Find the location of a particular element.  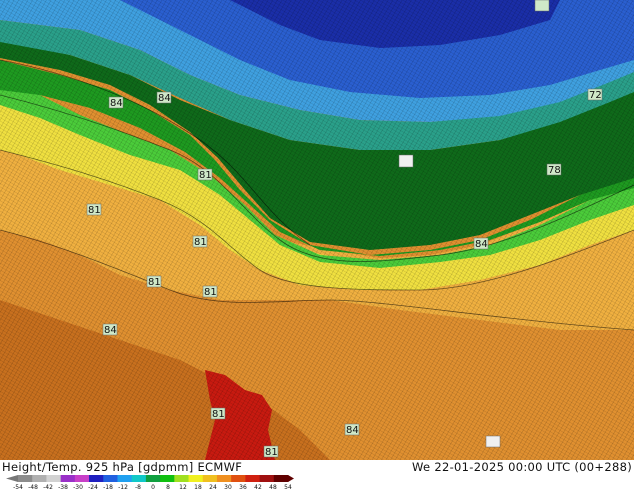

colorbar-tick-label: -54 is located at coordinates (18, 487).